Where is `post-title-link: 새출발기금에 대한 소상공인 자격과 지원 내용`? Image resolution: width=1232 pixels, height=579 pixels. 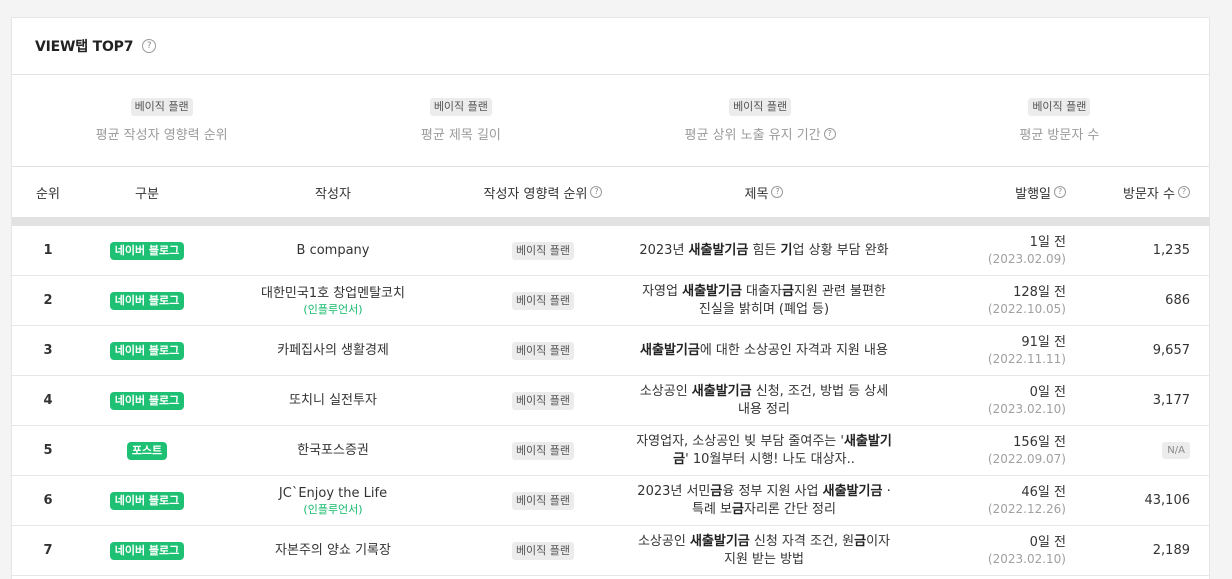 post-title-link: 새출발기금에 대한 소상공인 자격과 지원 내용 is located at coordinates (764, 351).